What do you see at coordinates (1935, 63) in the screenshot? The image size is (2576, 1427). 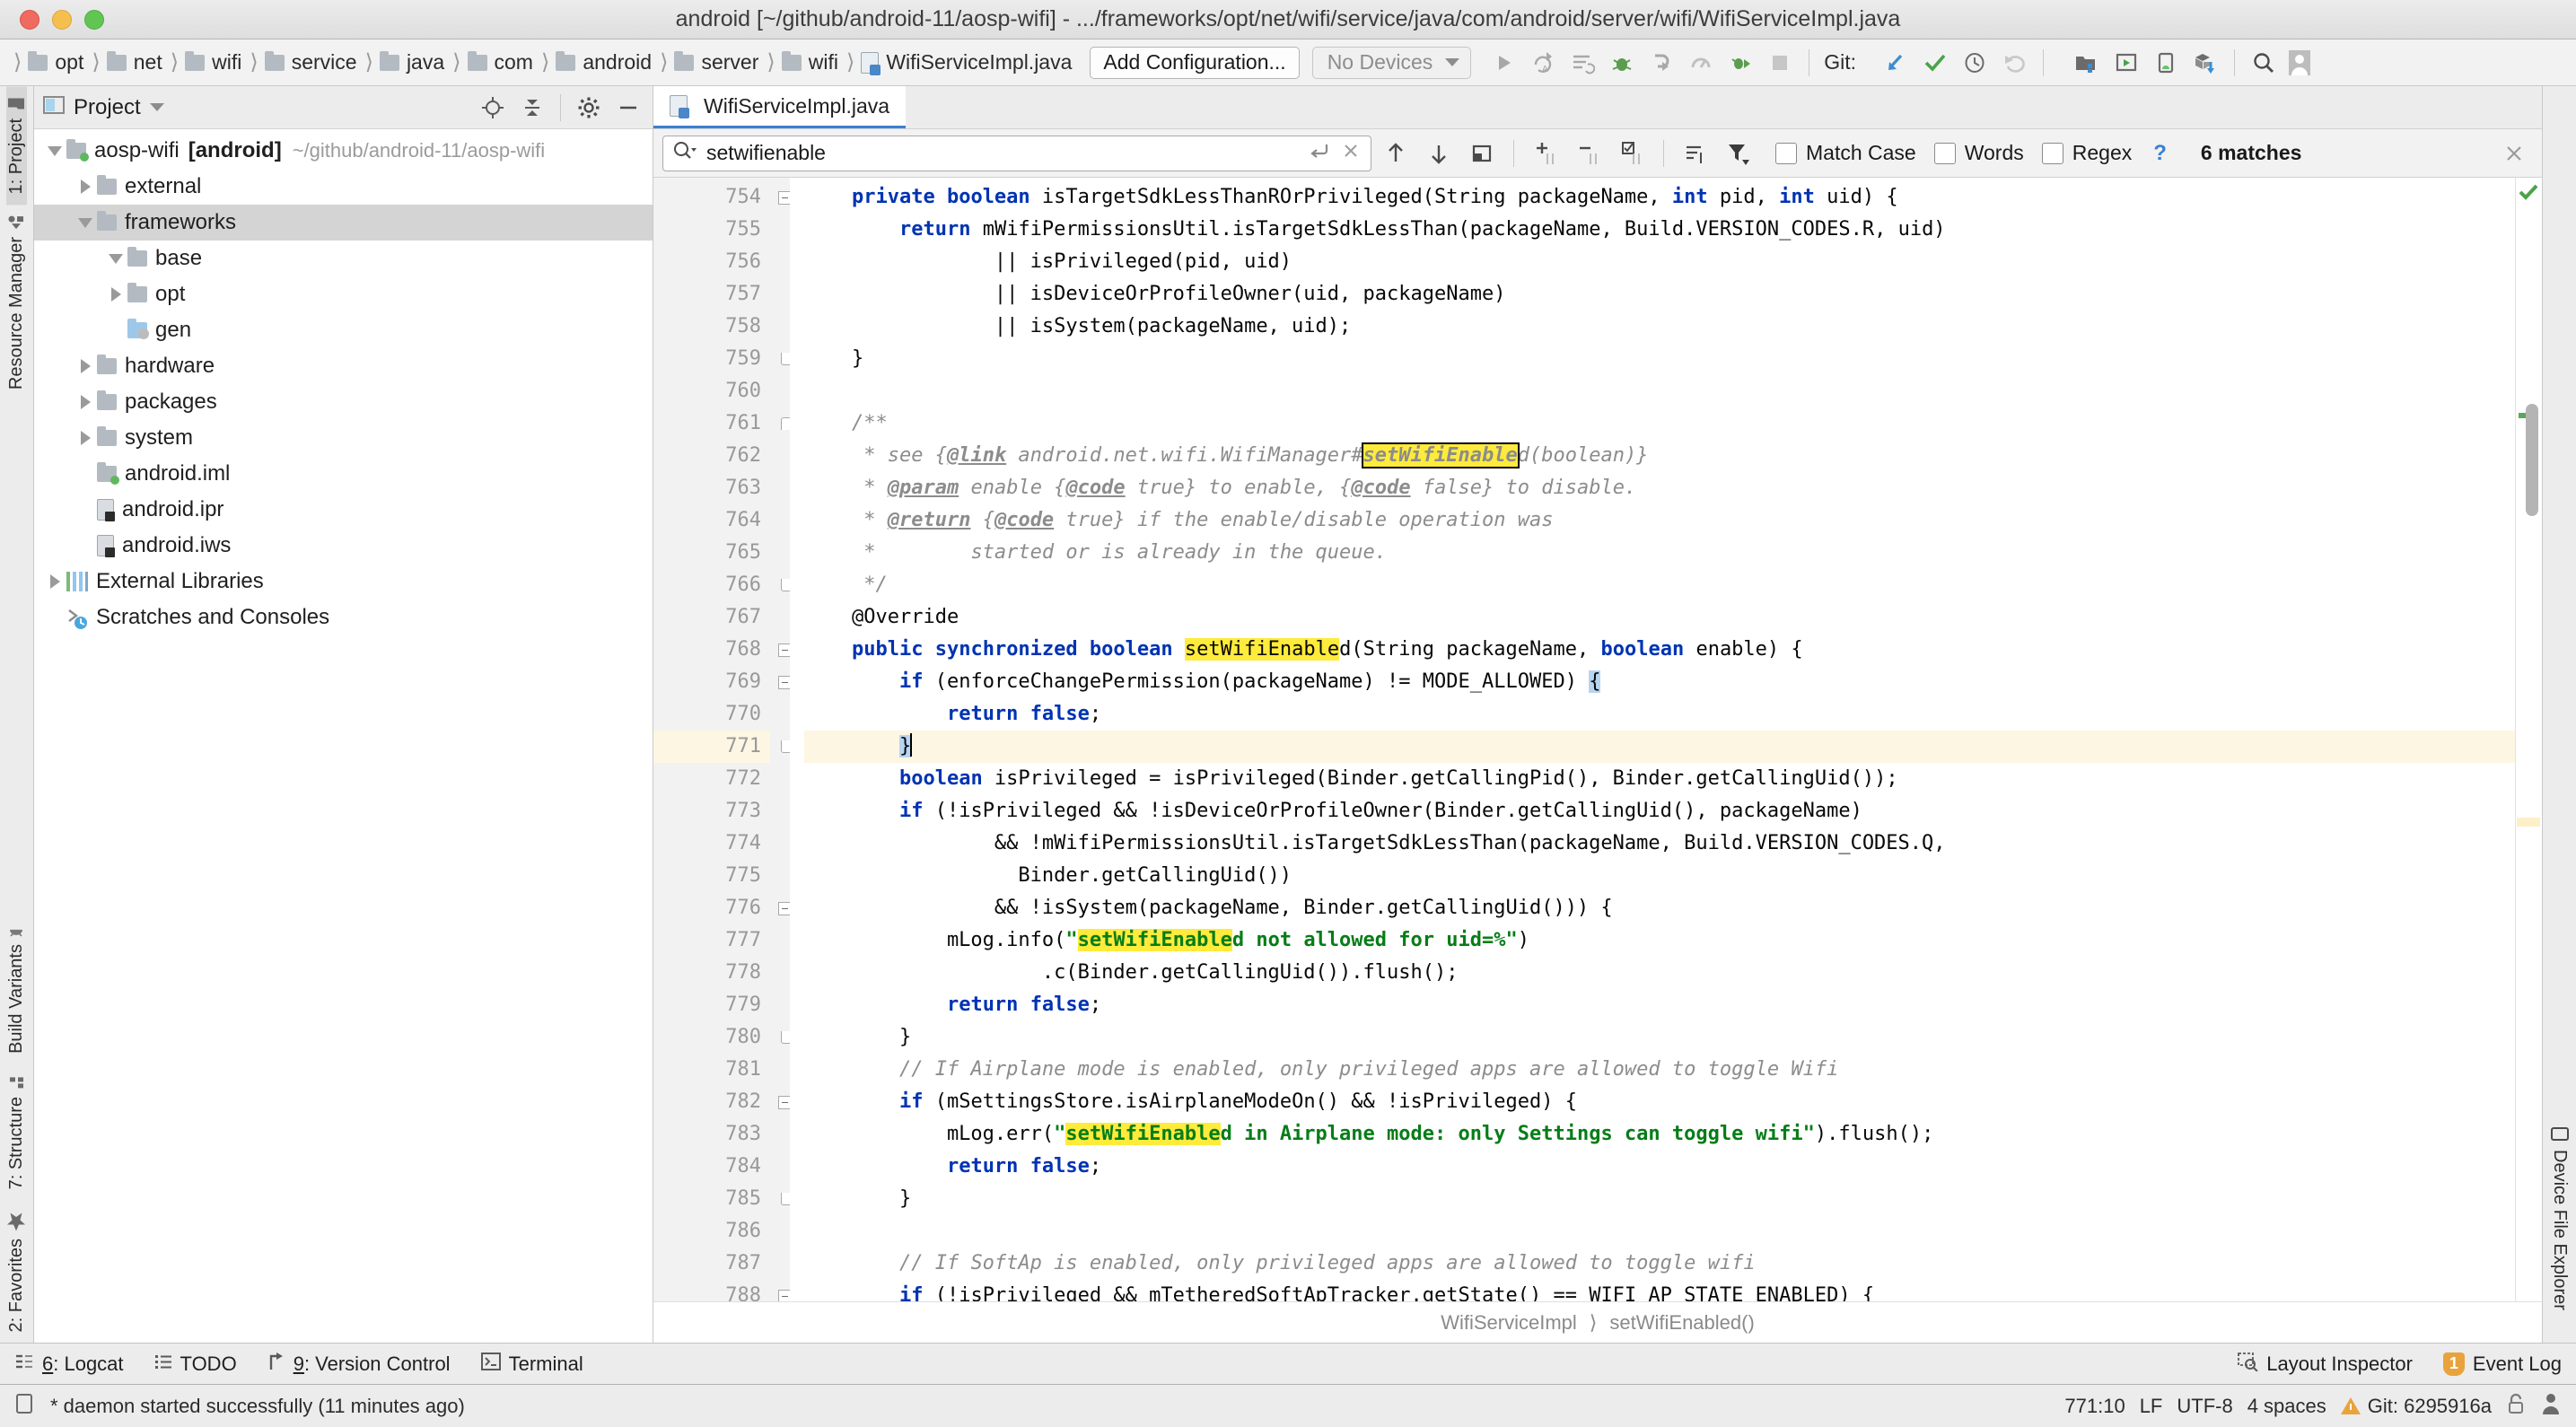 I see `commit-icon` at bounding box center [1935, 63].